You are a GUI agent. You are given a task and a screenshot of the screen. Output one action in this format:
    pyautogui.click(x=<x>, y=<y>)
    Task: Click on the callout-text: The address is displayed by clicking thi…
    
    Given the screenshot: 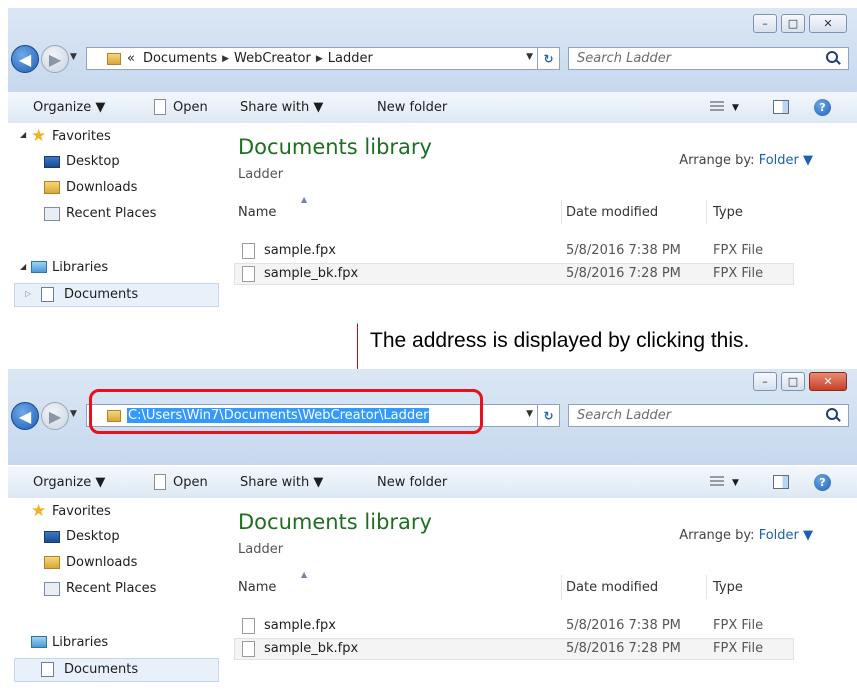 What is the action you would take?
    pyautogui.click(x=560, y=340)
    